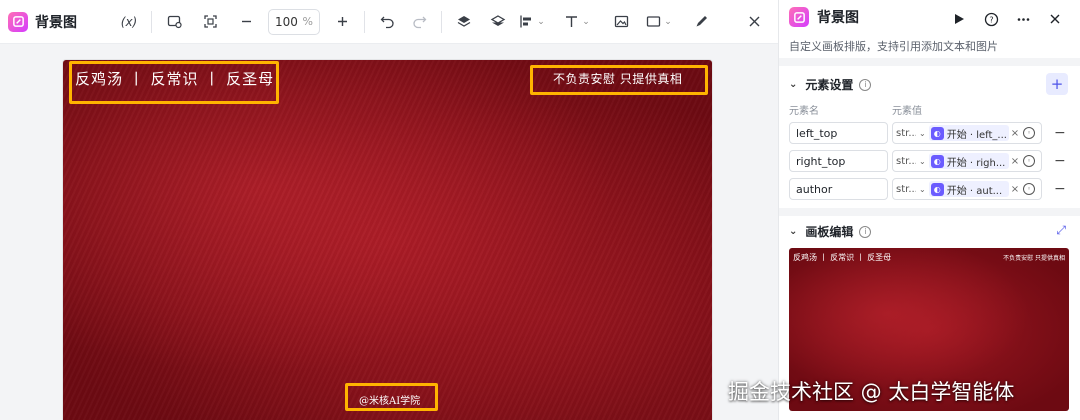  Describe the element at coordinates (838, 189) in the screenshot. I see `element-name-input: author` at that location.